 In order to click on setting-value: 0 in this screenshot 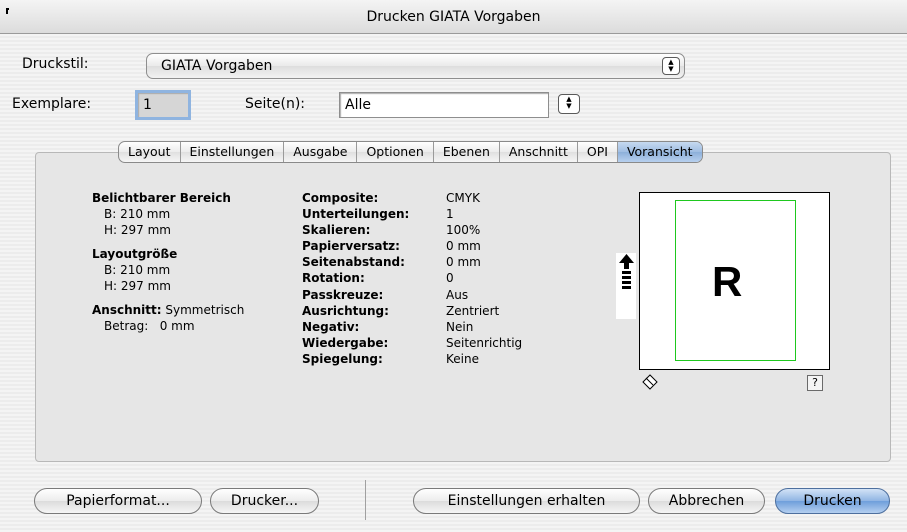, I will do `click(450, 278)`.